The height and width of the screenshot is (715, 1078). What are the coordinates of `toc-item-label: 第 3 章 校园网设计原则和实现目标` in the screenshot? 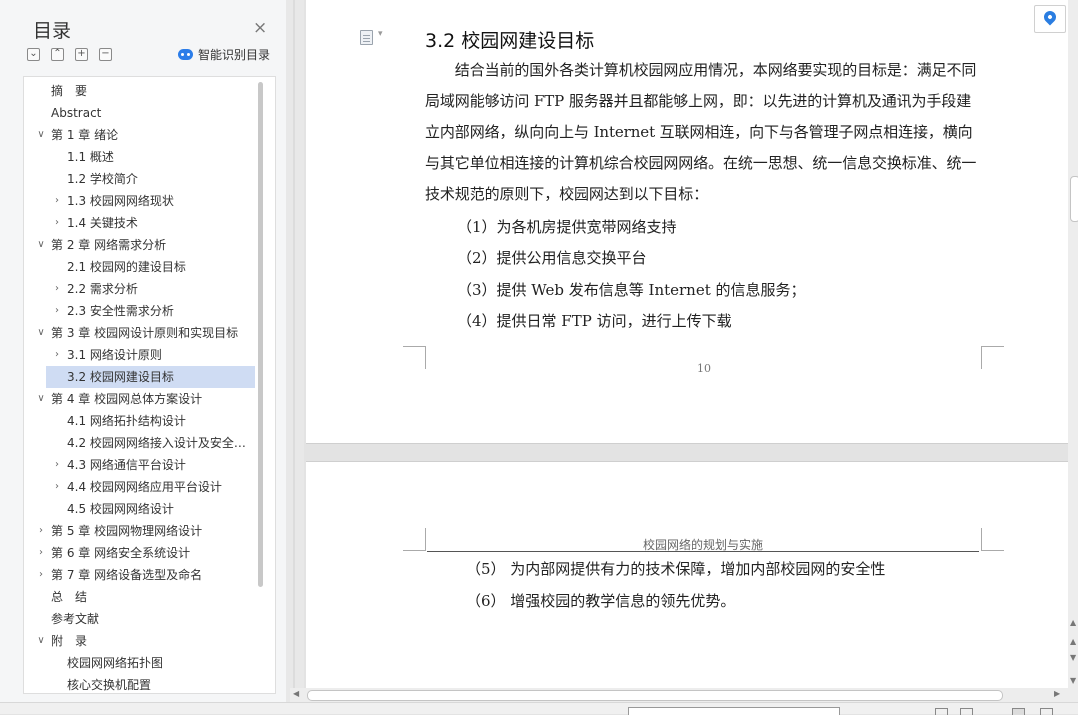 It's located at (145, 333).